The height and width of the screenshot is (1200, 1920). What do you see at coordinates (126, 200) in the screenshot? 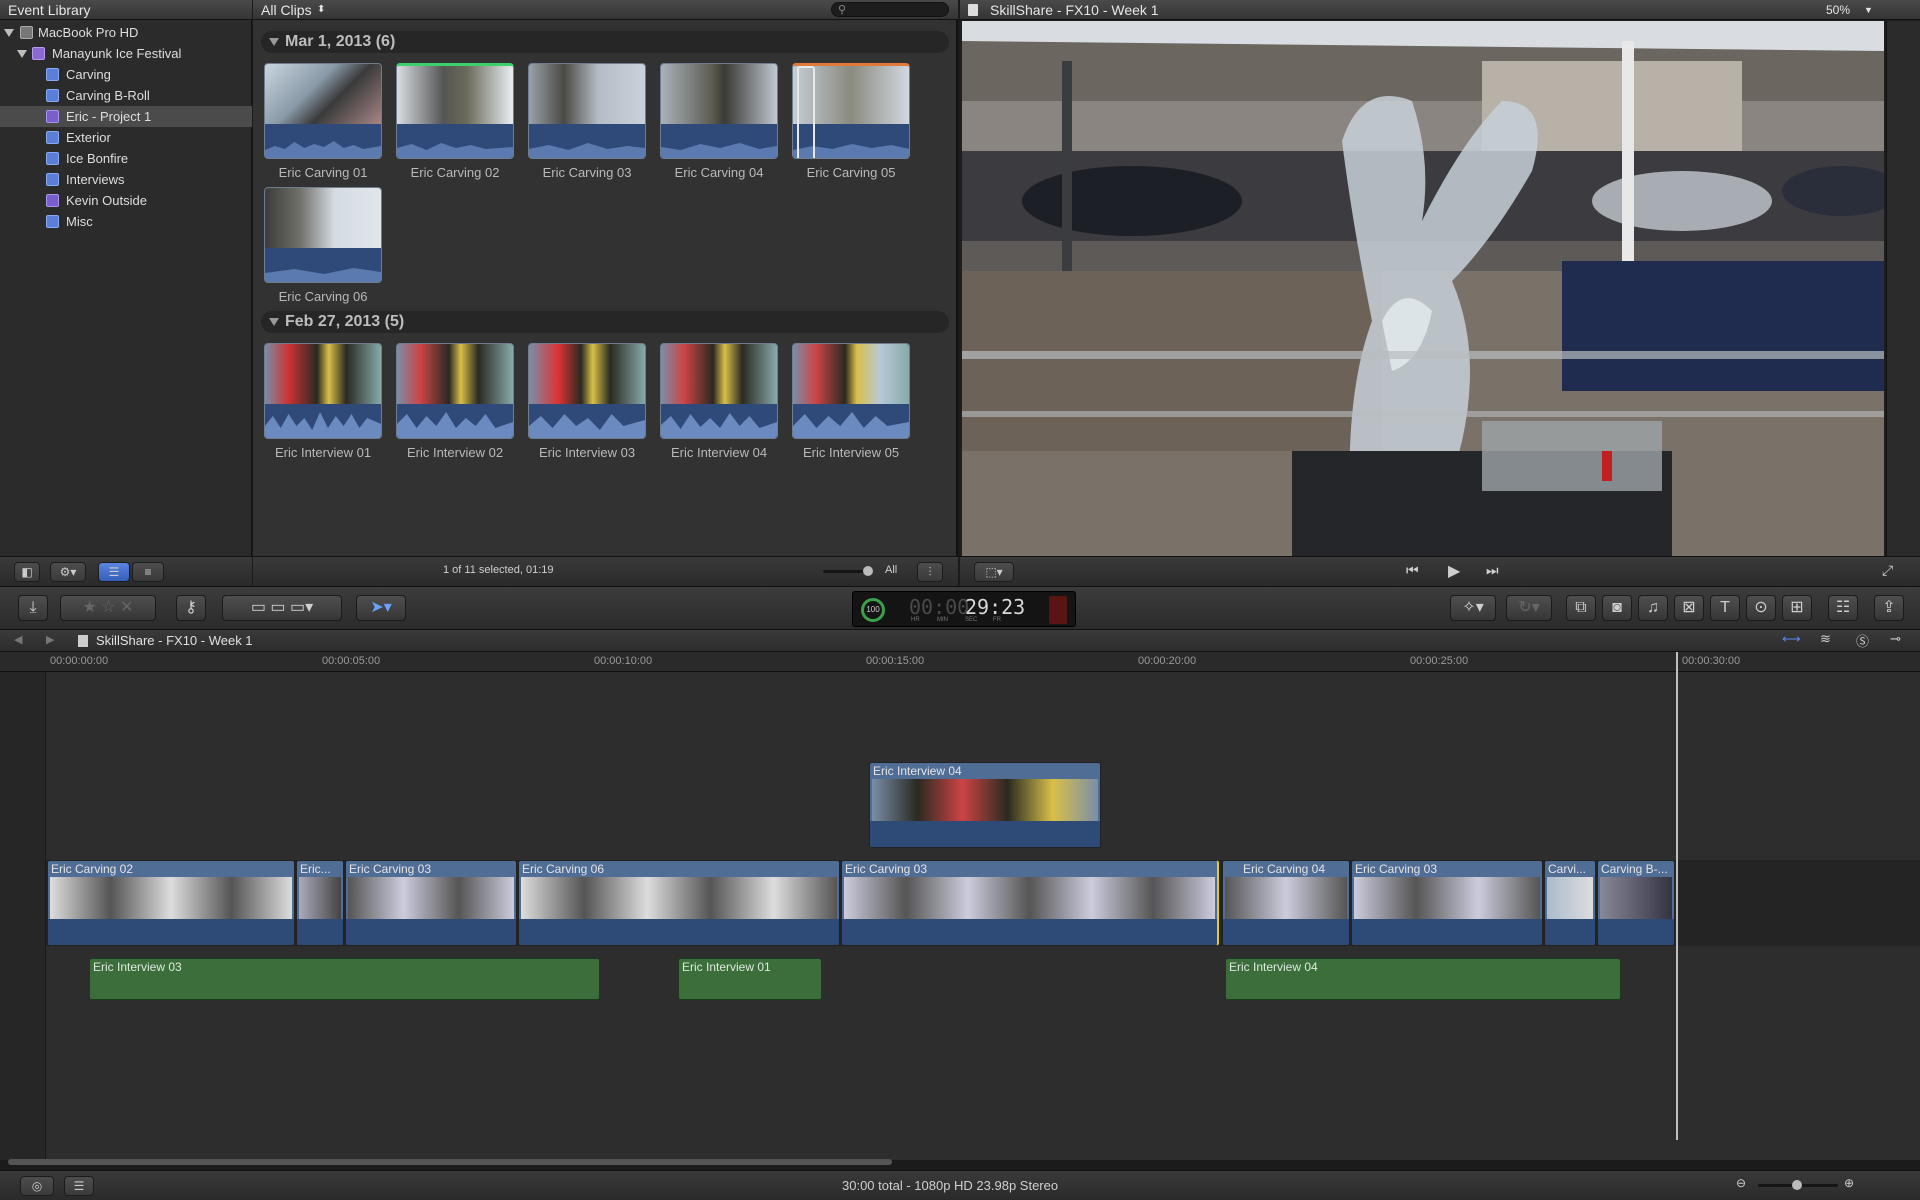
I see `library-item-kevin-outside: Kevin Outside` at bounding box center [126, 200].